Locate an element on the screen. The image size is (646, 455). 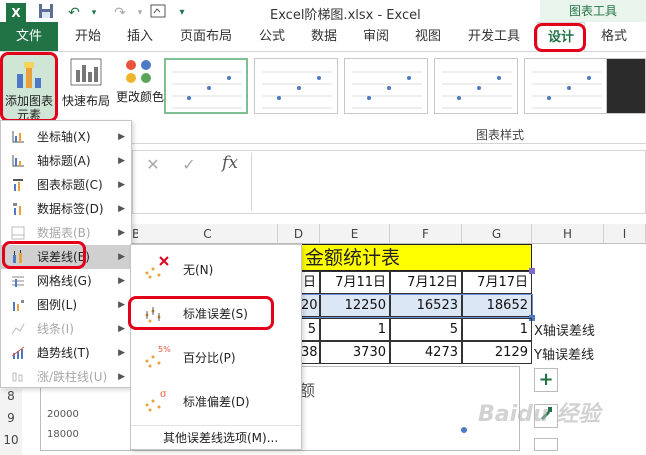
value-cell: 38 is located at coordinates (310, 352).